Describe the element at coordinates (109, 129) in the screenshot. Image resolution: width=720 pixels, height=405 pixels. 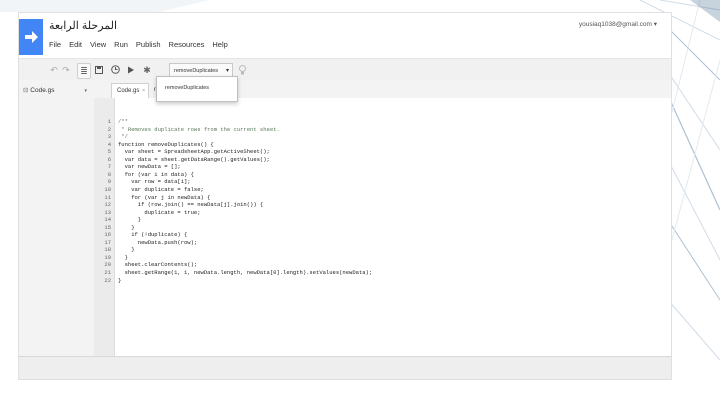
I see `line-number: 2` at that location.